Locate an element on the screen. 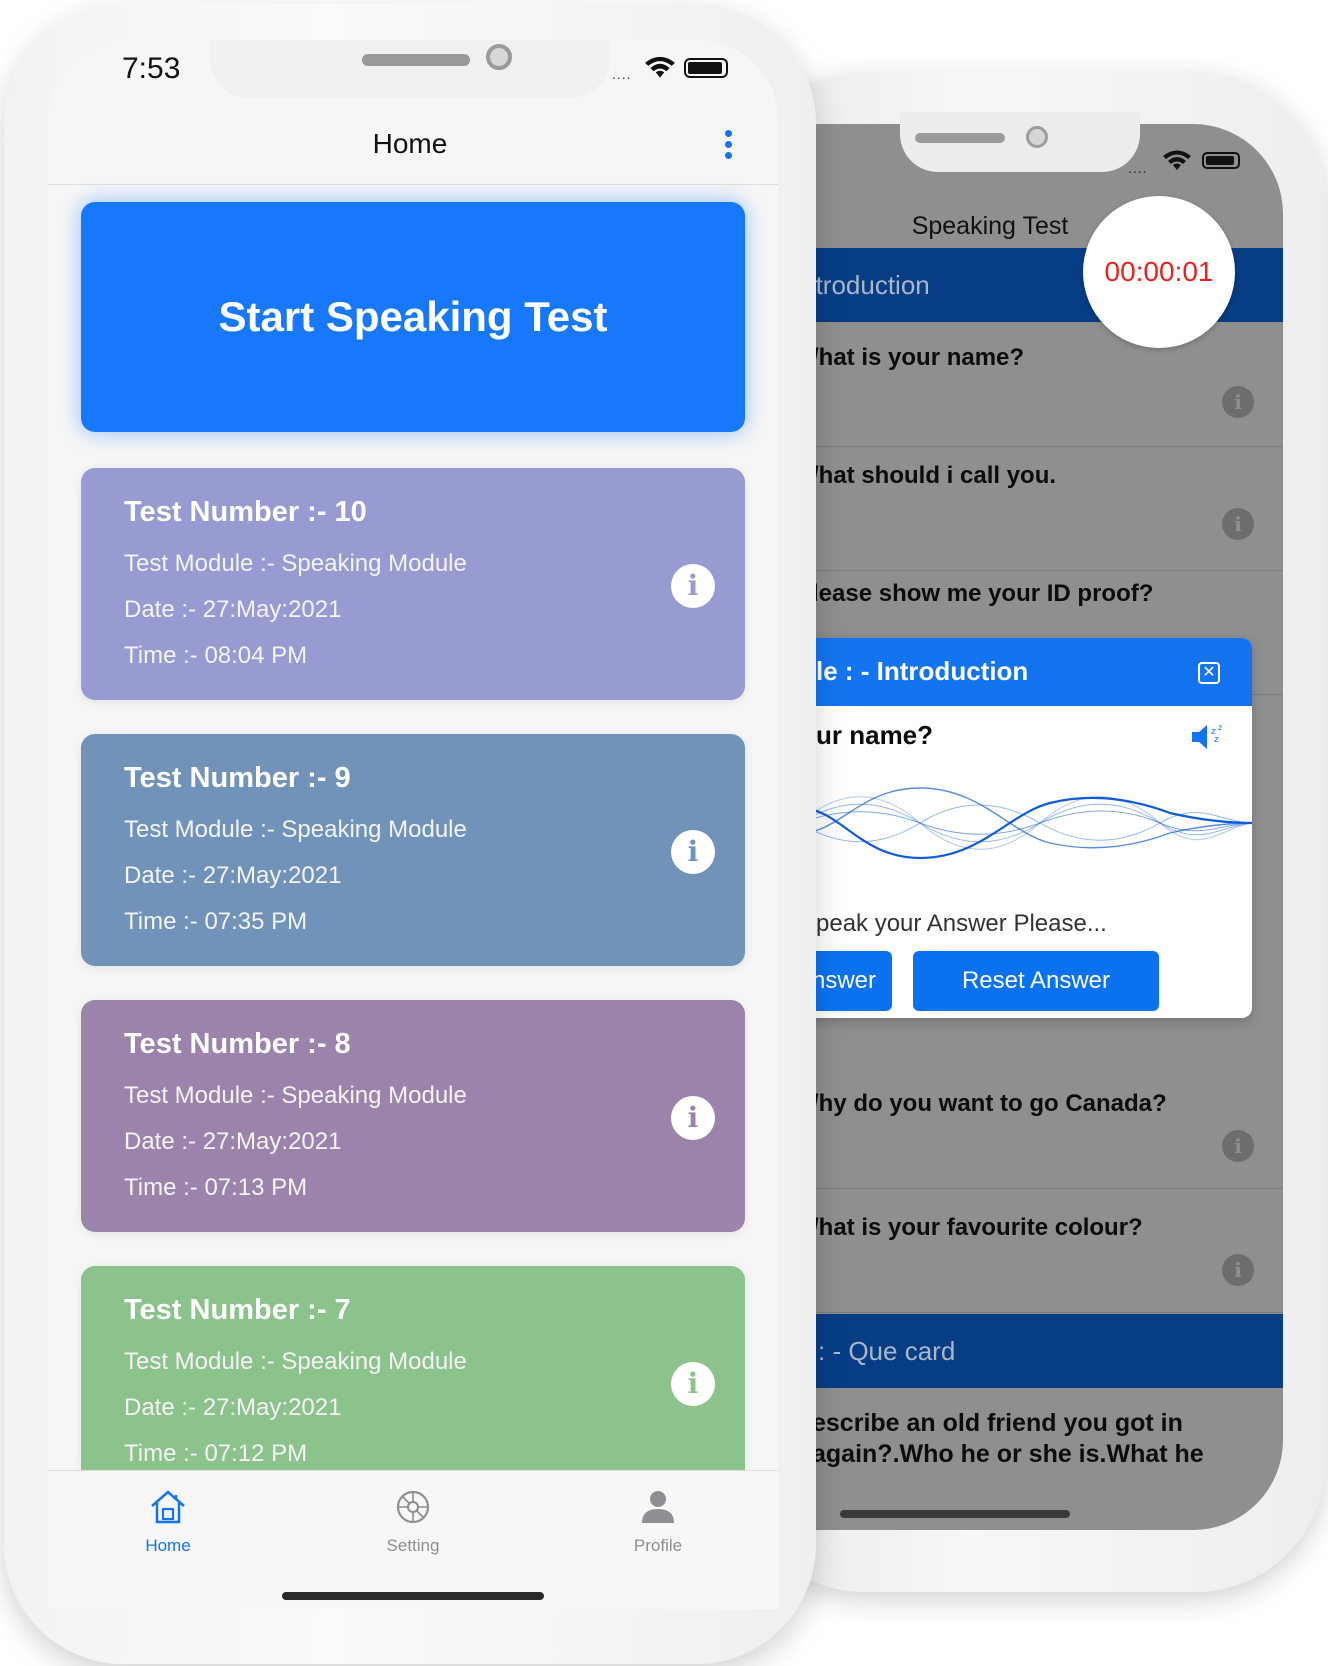 This screenshot has width=1328, height=1666. test-number: Test Number :- 8 is located at coordinates (237, 1044).